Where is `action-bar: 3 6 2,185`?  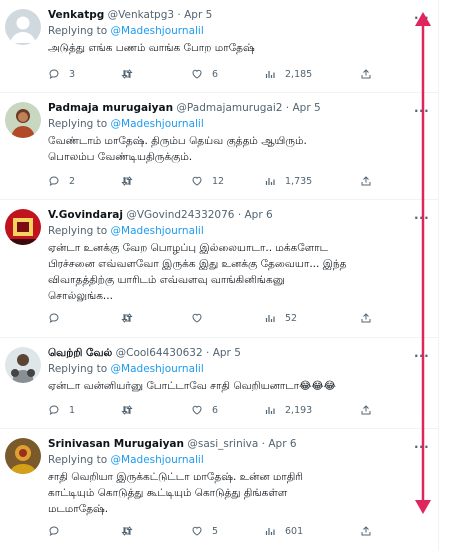 action-bar: 3 6 2,185 is located at coordinates (228, 75).